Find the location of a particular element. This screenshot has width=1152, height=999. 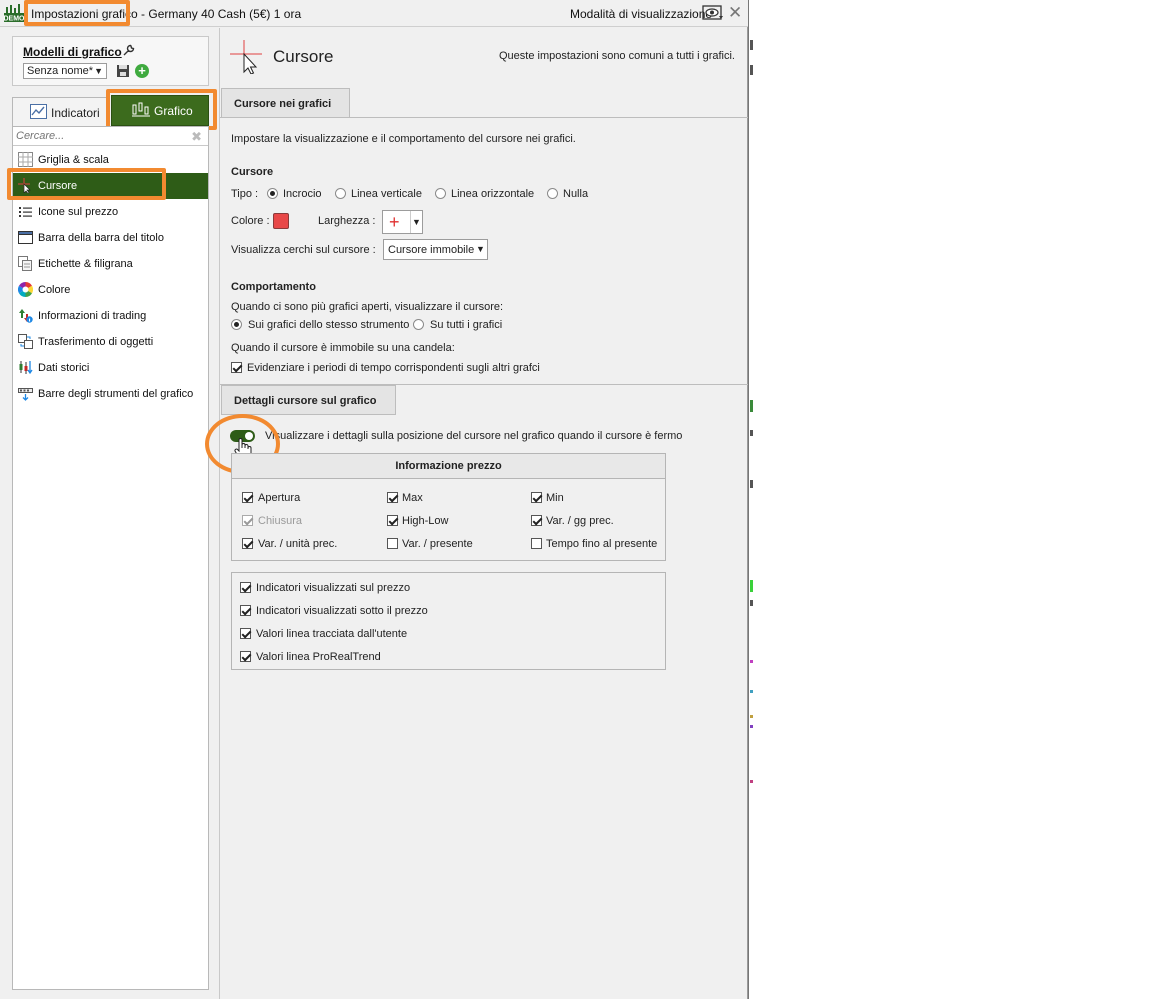

price-info-label: Max is located at coordinates (412, 498).